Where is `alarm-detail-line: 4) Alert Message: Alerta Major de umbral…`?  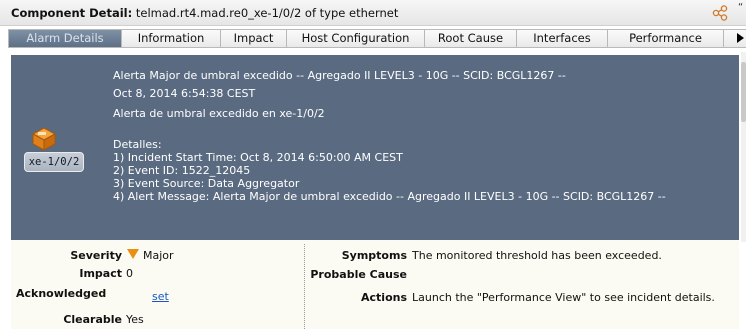
alarm-detail-line: 4) Alert Message: Alerta Major de umbral… is located at coordinates (389, 196).